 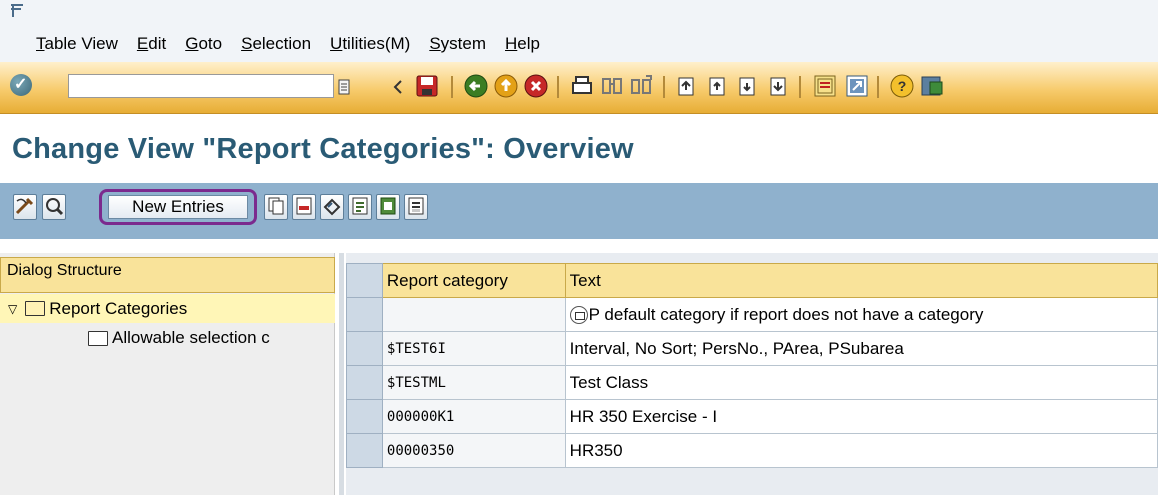 What do you see at coordinates (861, 280) in the screenshot?
I see `column-header-text: Text` at bounding box center [861, 280].